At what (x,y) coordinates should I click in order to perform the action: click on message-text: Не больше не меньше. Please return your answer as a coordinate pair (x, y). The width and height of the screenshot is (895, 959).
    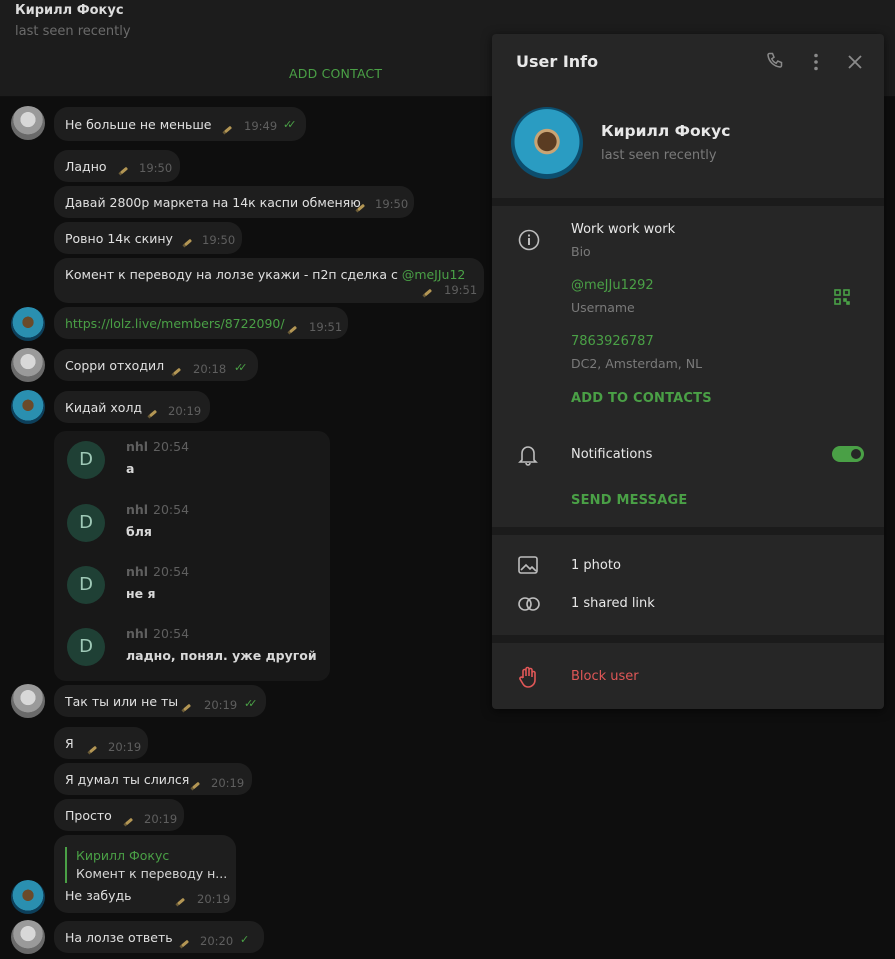
    Looking at the image, I should click on (138, 124).